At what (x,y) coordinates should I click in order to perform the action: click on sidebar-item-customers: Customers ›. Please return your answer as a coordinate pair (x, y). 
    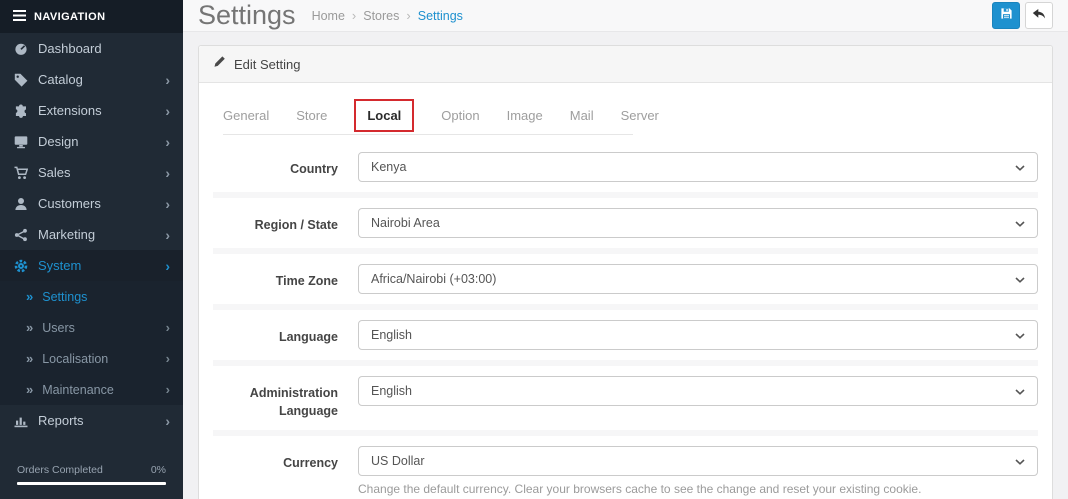
    Looking at the image, I should click on (91, 203).